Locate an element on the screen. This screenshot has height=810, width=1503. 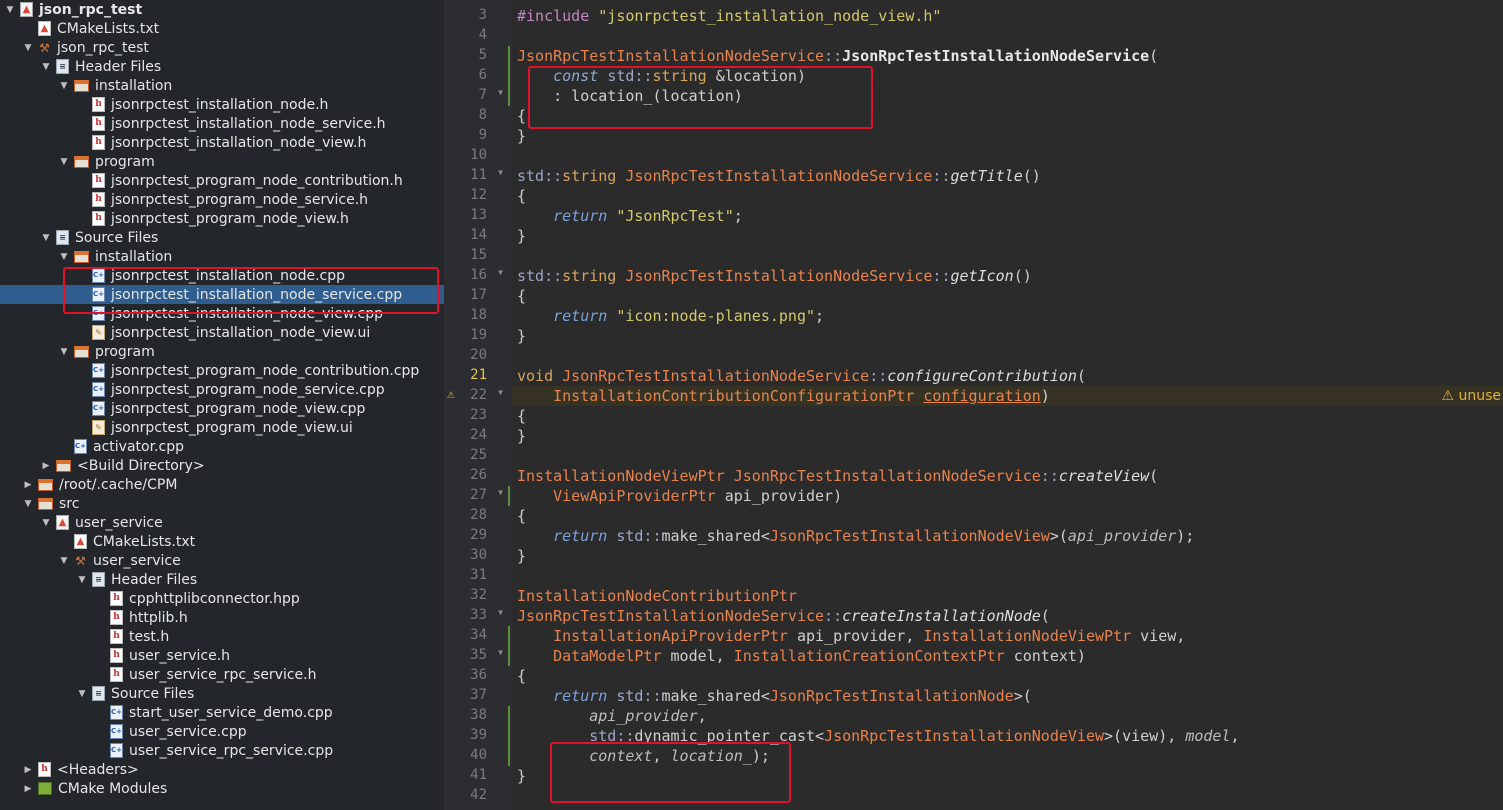
tree-item: ✎ jsonrpctest_program_node_view.ui is located at coordinates (222, 427).